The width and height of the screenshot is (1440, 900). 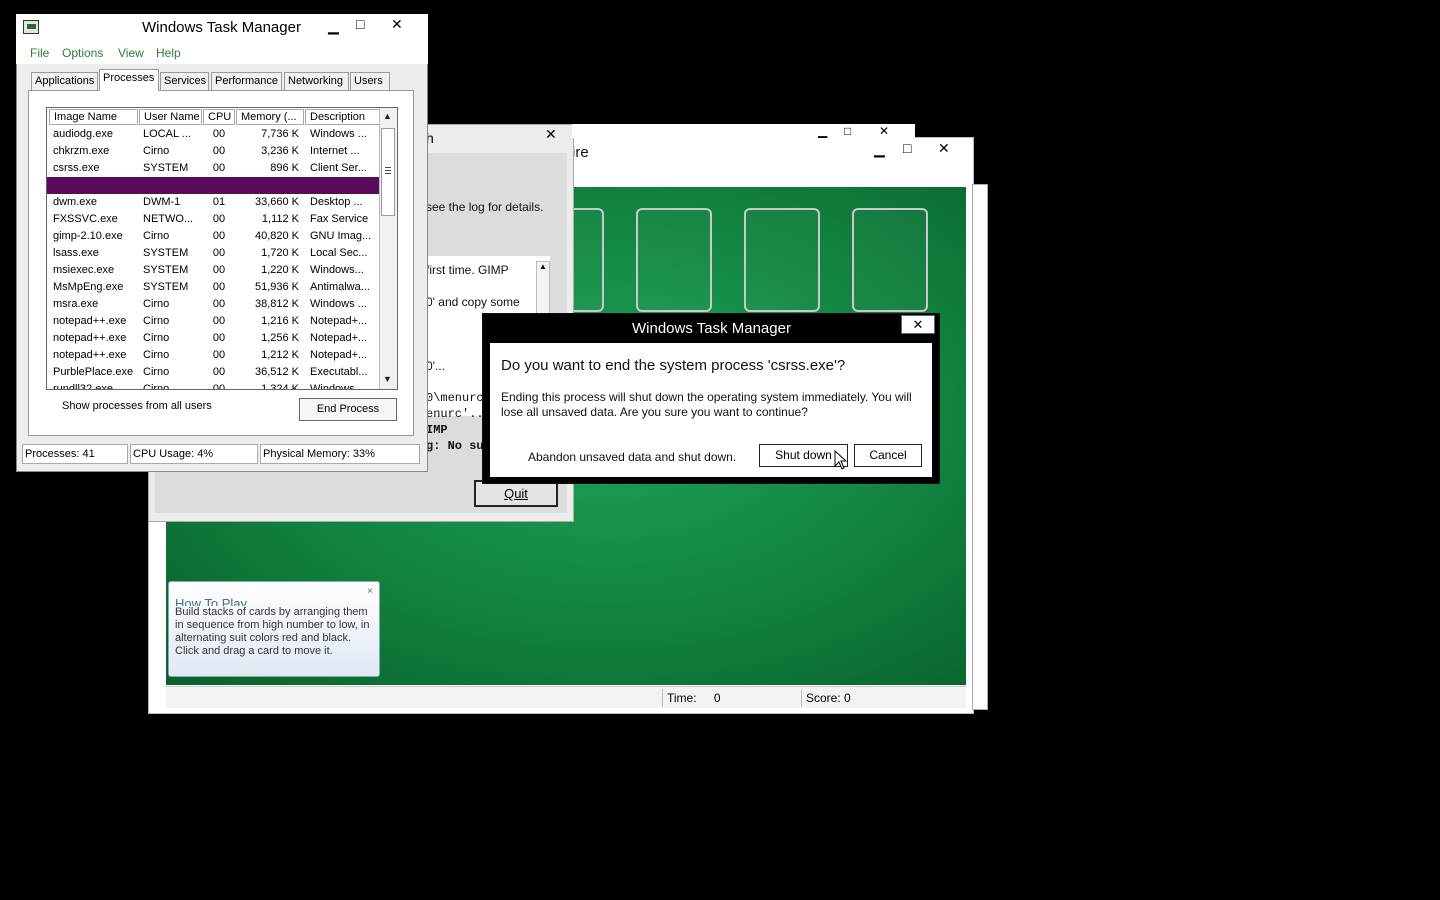 I want to click on time-value: 0, so click(x=717, y=698).